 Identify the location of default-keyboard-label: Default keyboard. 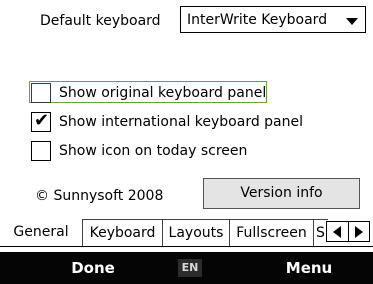
(100, 21).